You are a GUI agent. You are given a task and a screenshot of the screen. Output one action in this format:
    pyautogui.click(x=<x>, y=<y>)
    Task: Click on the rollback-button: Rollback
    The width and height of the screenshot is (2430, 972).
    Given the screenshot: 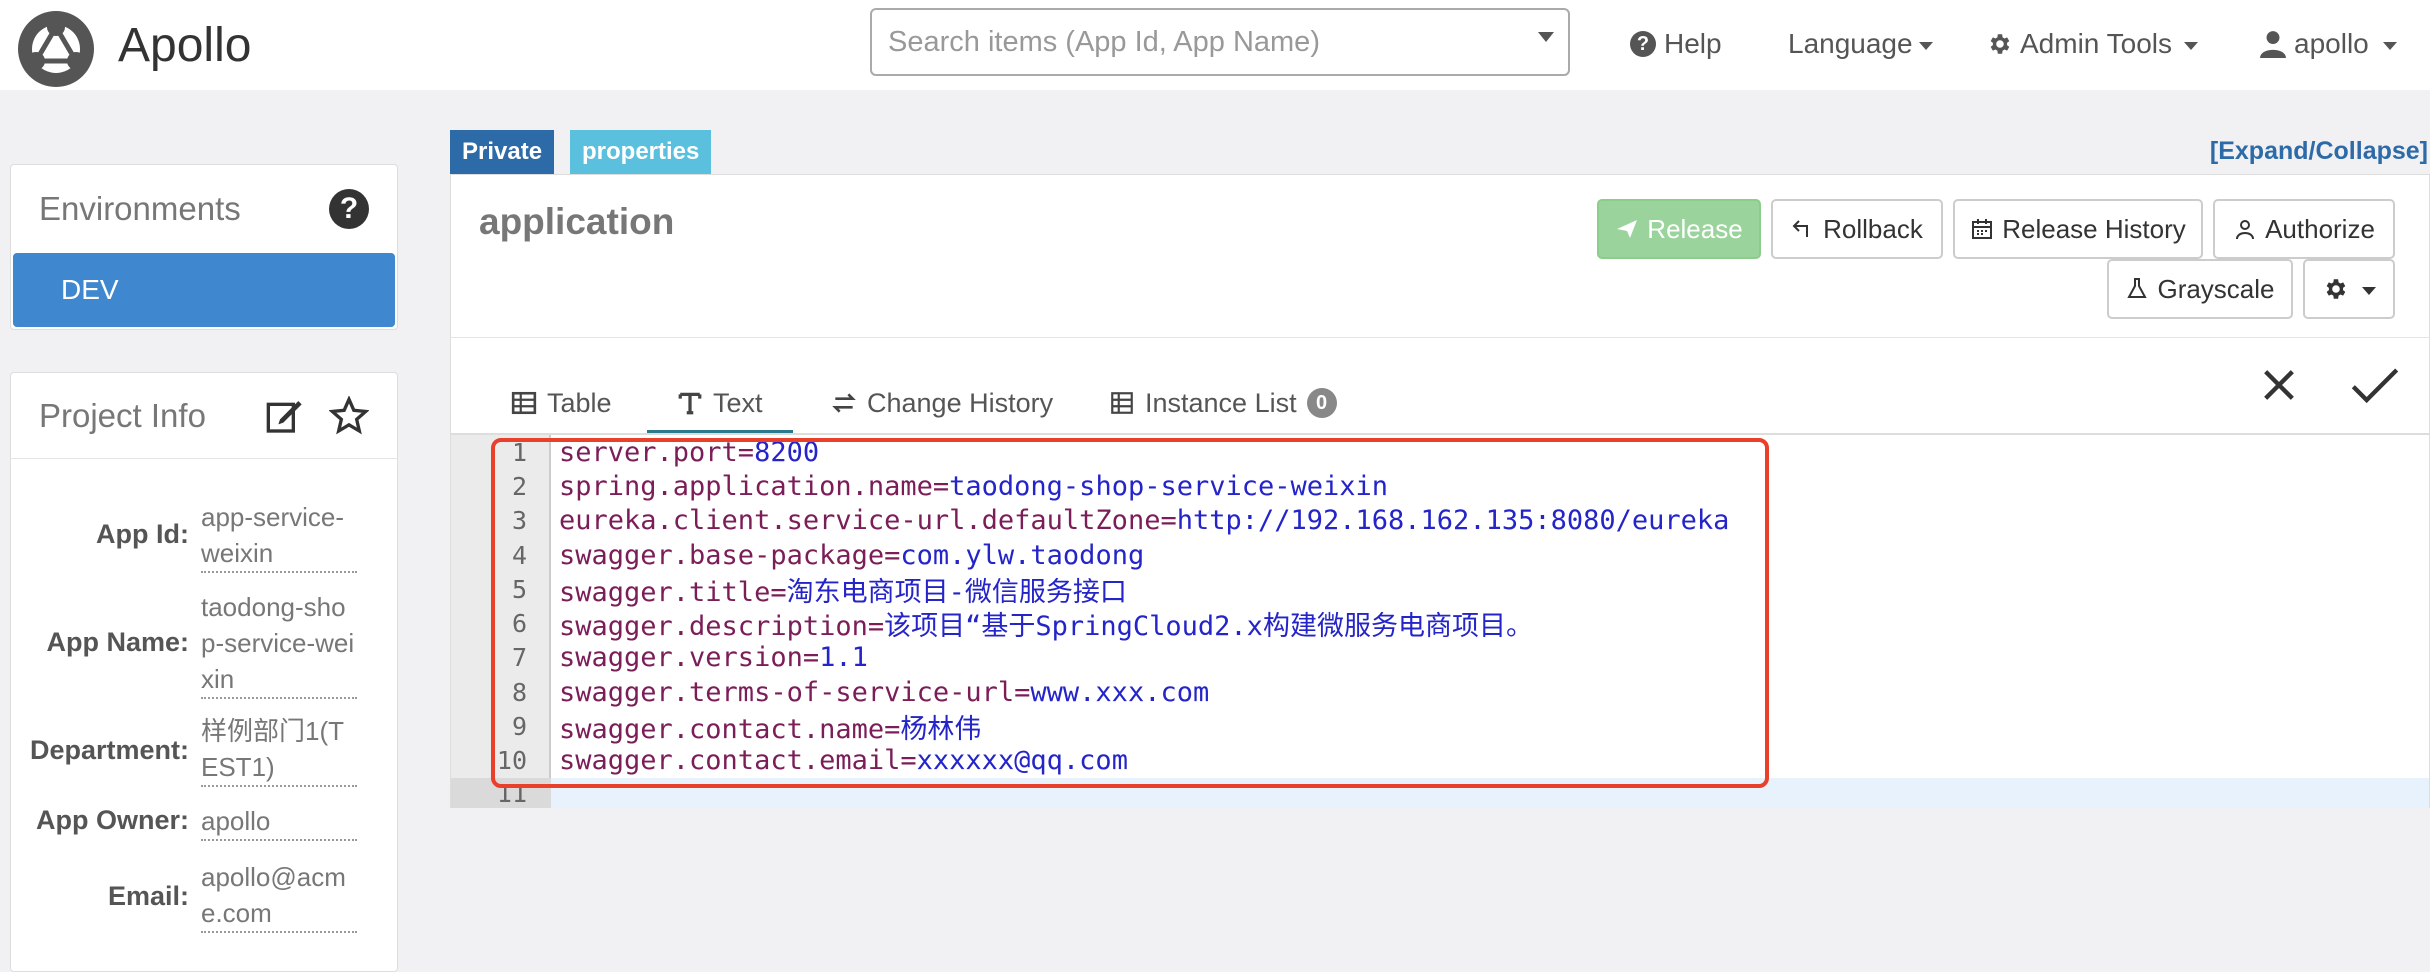 What is the action you would take?
    pyautogui.click(x=1857, y=229)
    